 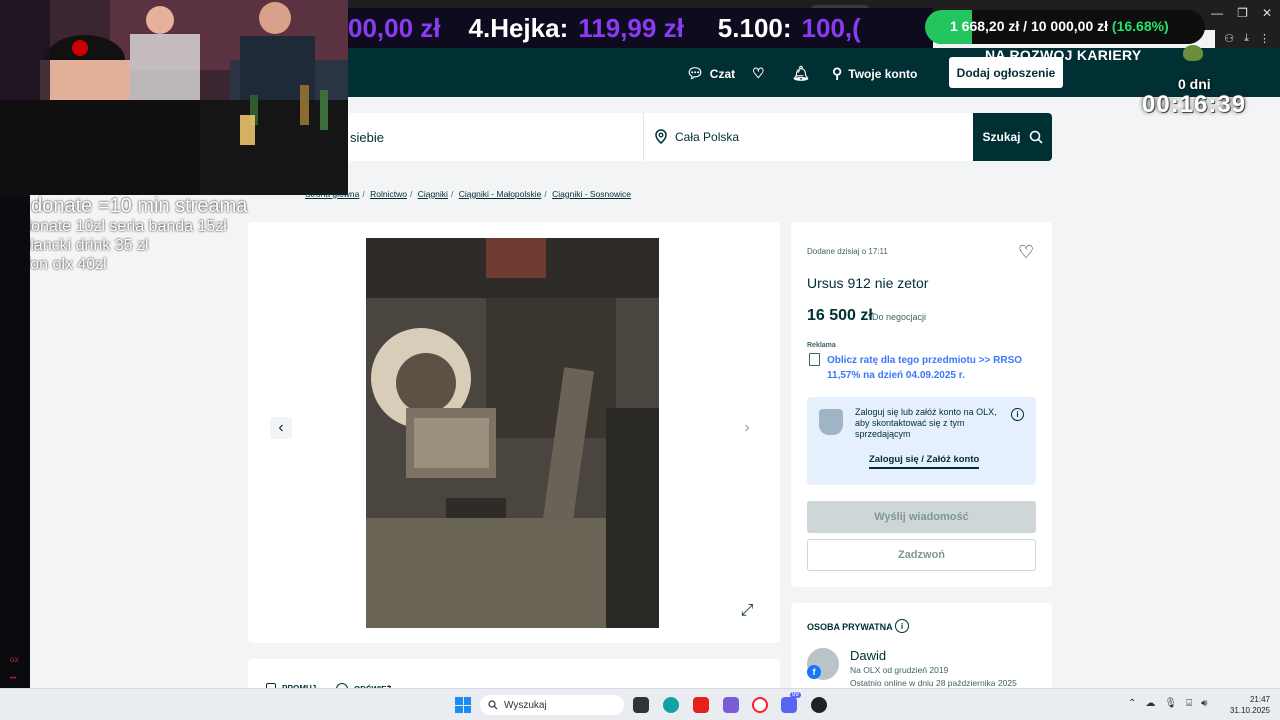 What do you see at coordinates (707, 136) in the screenshot?
I see `location-value: Cała Polska` at bounding box center [707, 136].